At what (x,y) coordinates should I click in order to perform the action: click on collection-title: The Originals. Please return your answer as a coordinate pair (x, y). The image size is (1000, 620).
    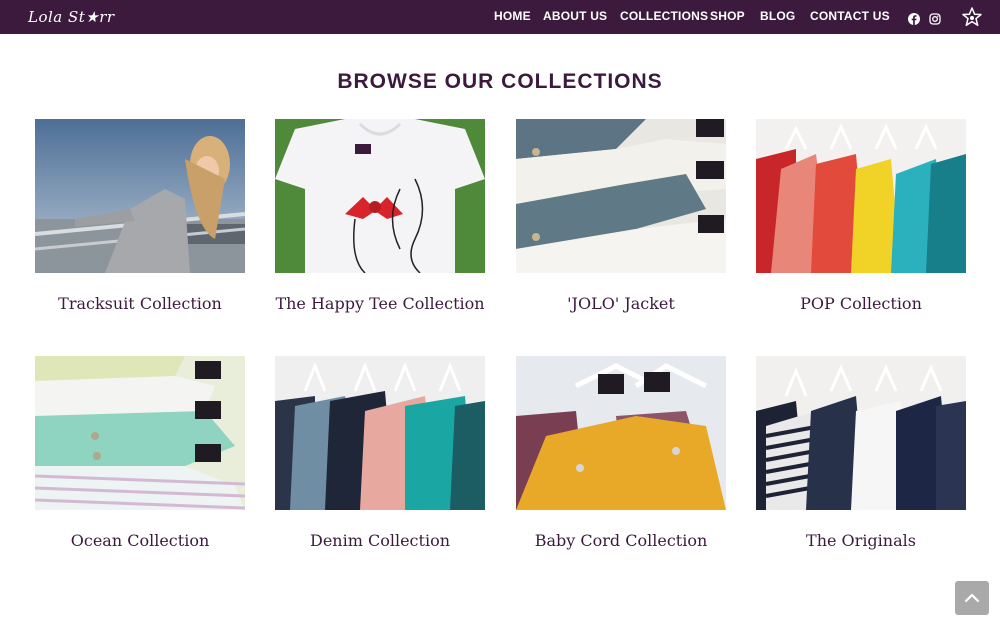
    Looking at the image, I should click on (861, 540).